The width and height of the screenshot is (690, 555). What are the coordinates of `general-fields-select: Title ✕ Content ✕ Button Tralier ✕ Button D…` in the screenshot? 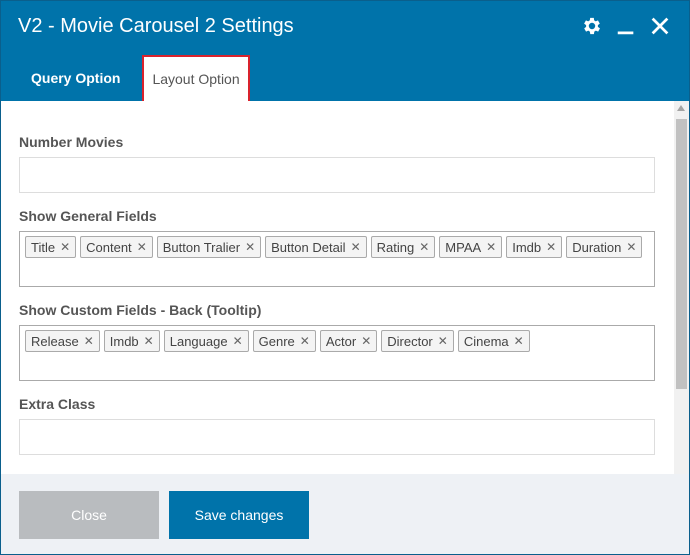 It's located at (337, 259).